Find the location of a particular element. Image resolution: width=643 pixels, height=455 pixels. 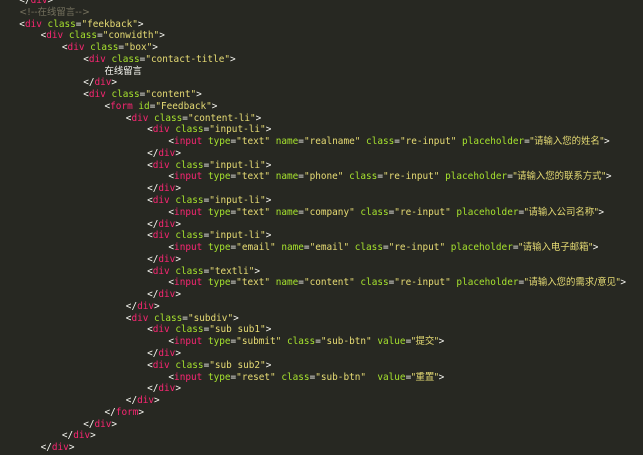

code-line: <div class="textli"> is located at coordinates (321, 272).